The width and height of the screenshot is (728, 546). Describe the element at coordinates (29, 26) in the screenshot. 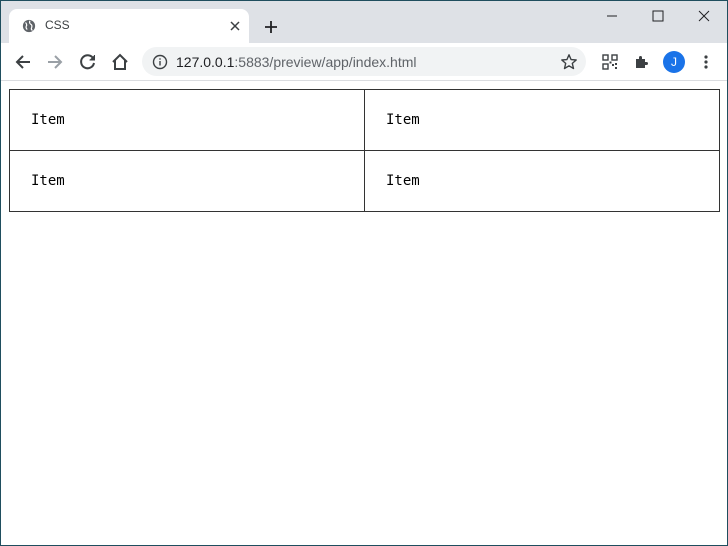

I see `globe-icon` at that location.